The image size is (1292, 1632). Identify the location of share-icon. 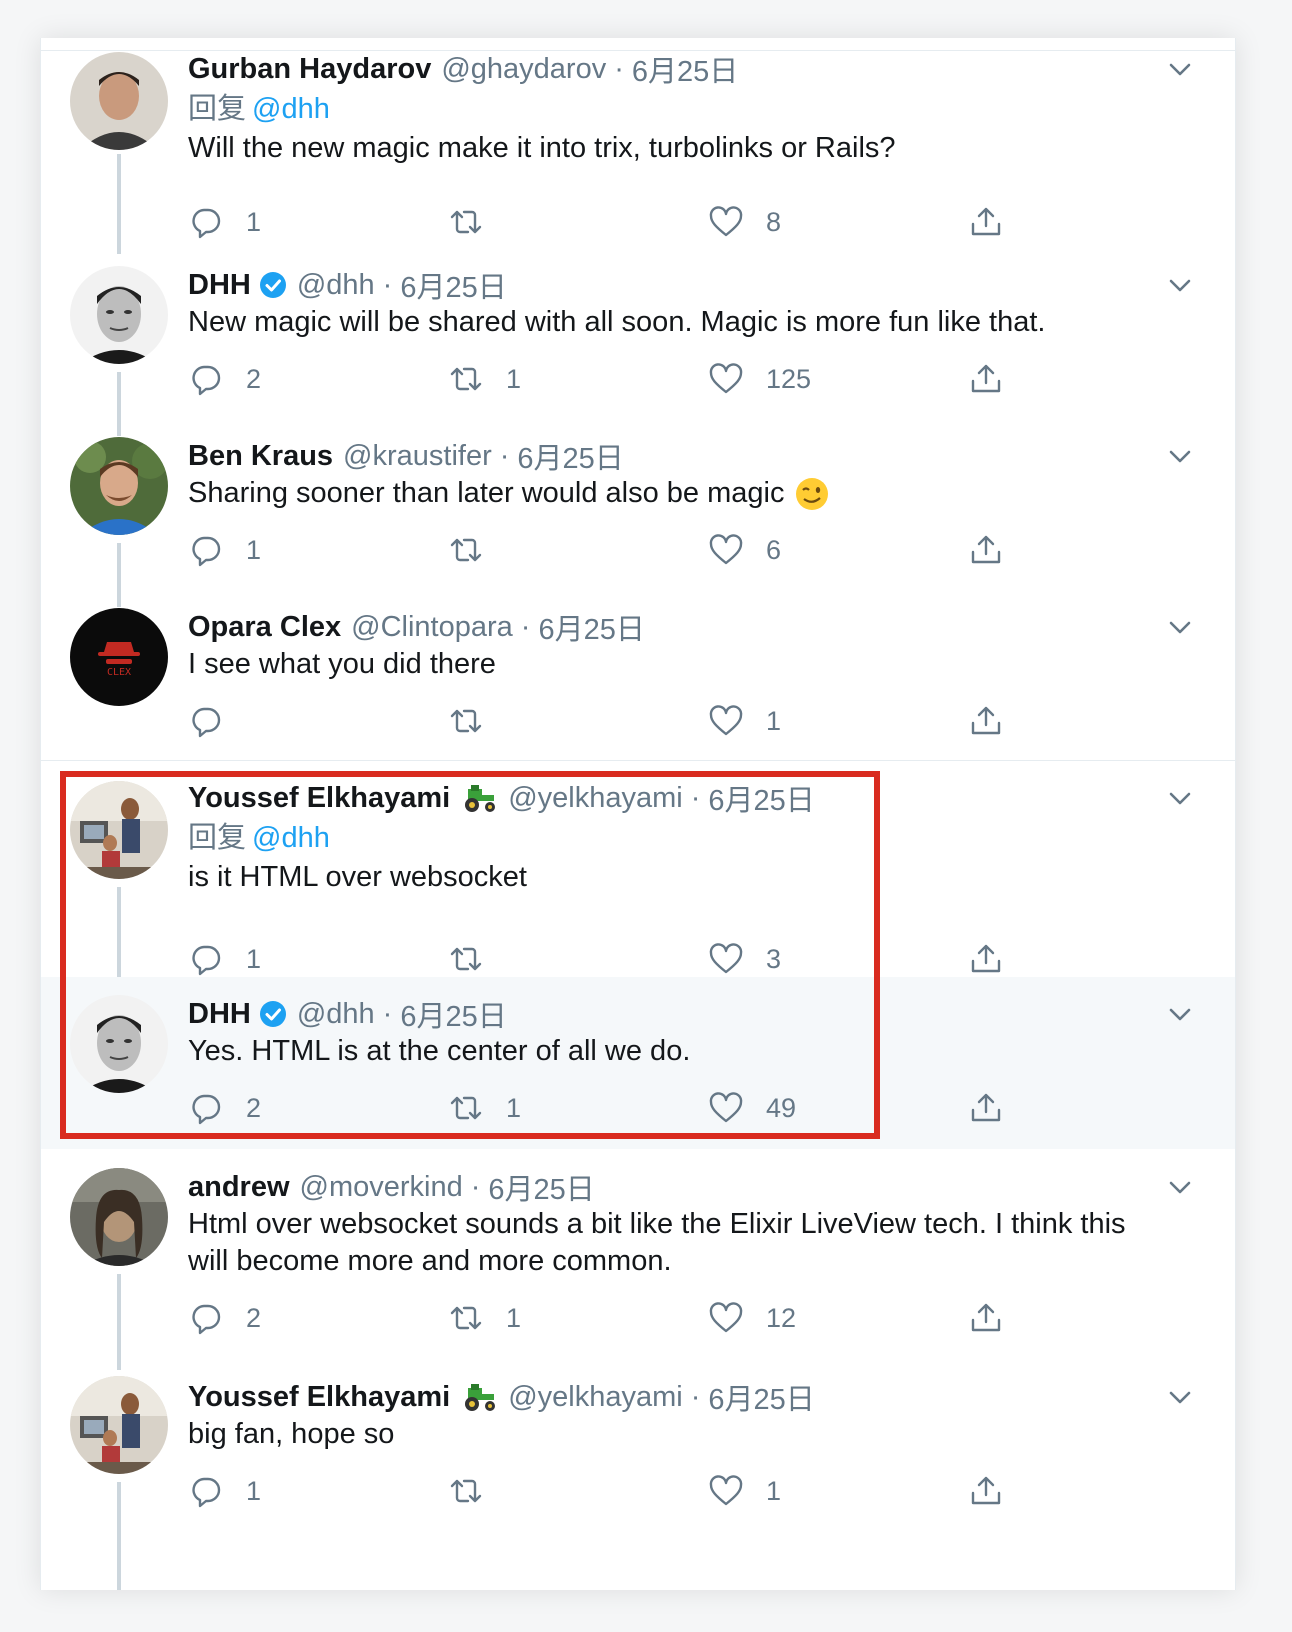
(986, 1317).